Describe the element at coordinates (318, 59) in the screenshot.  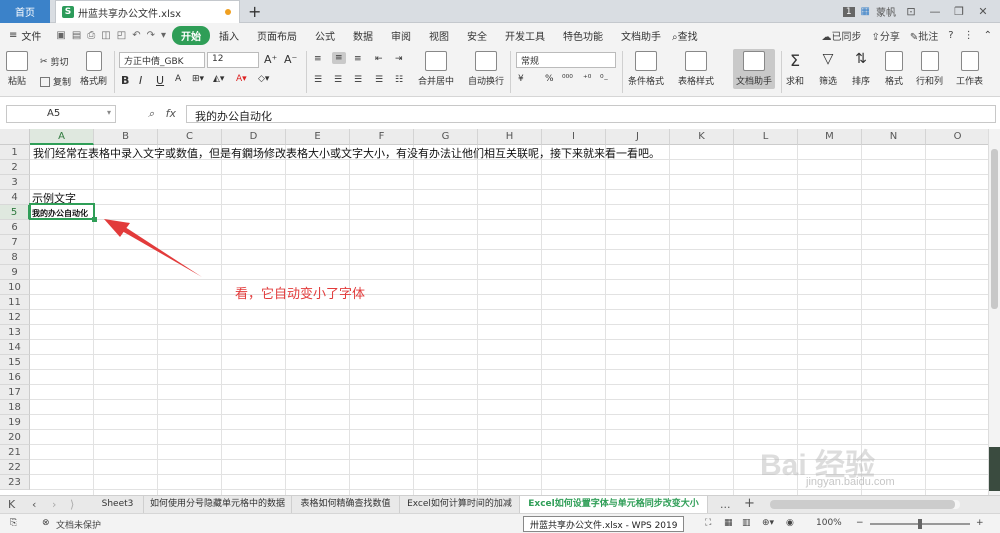
I see `align-top-icon: ≡` at that location.